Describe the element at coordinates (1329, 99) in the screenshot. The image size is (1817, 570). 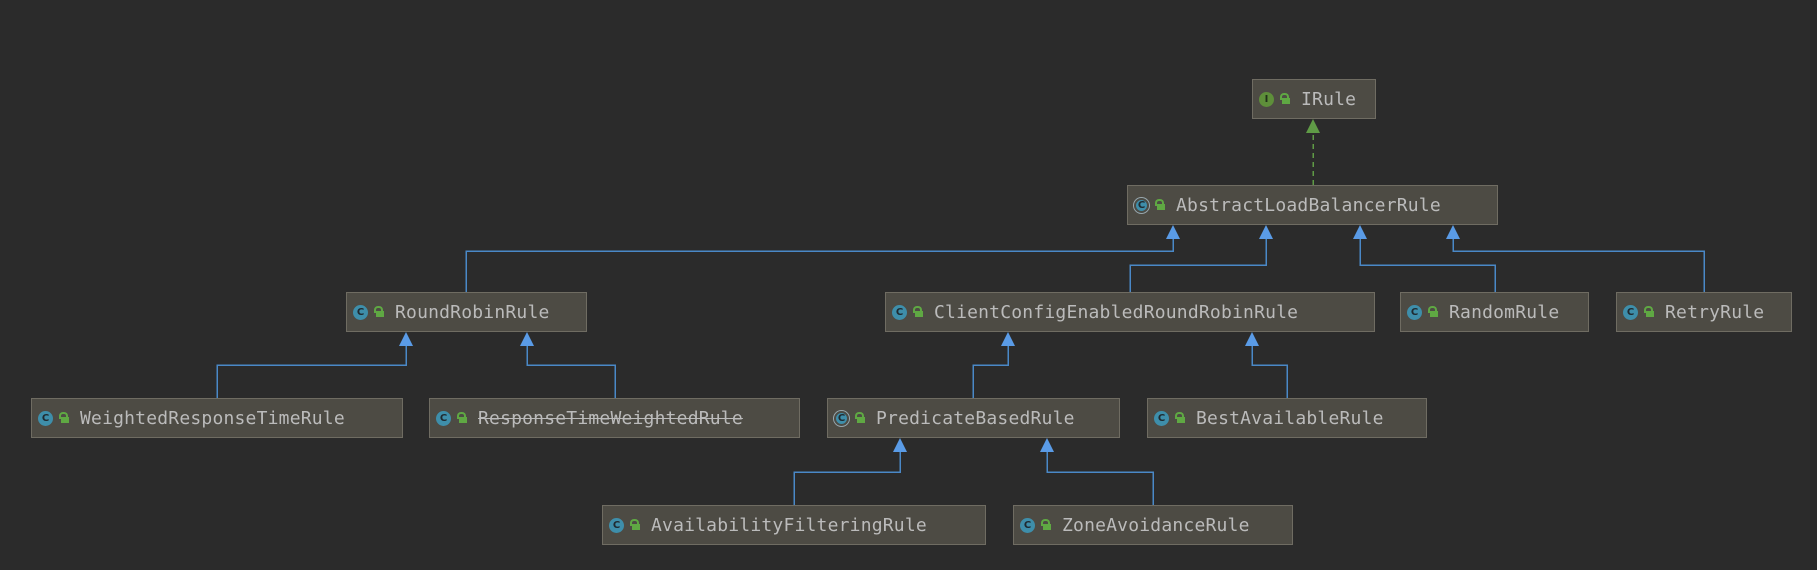
I see `node-label: IRule` at that location.